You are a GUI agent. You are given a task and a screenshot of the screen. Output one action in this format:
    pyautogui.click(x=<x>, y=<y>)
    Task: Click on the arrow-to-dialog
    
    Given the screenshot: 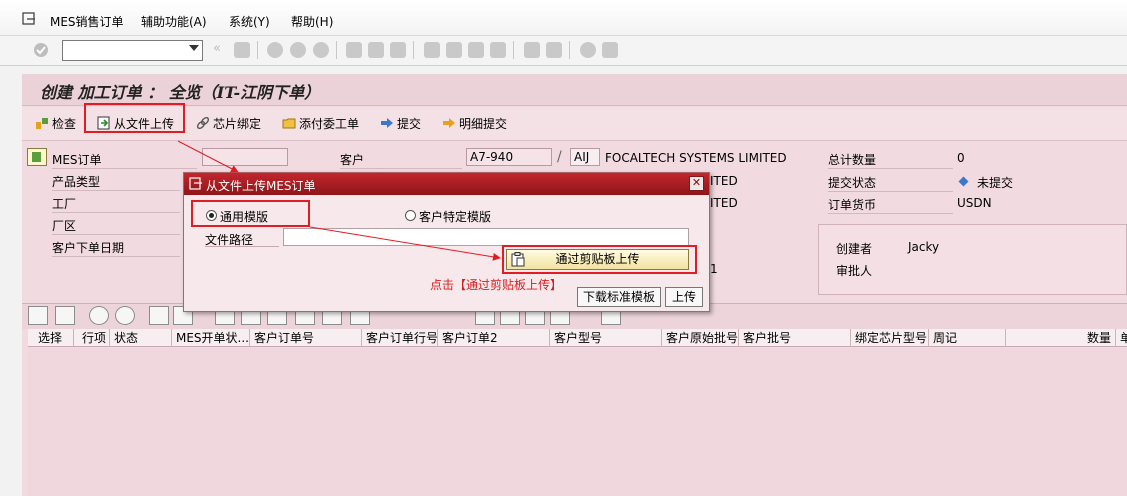 What is the action you would take?
    pyautogui.click(x=208, y=156)
    